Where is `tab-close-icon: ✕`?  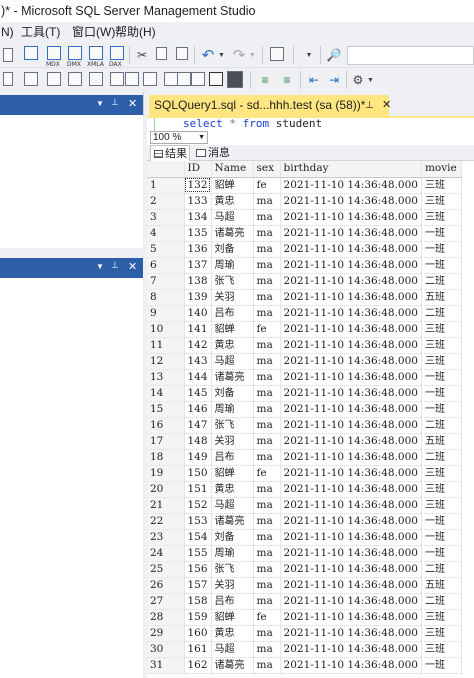
tab-close-icon: ✕ is located at coordinates (386, 105).